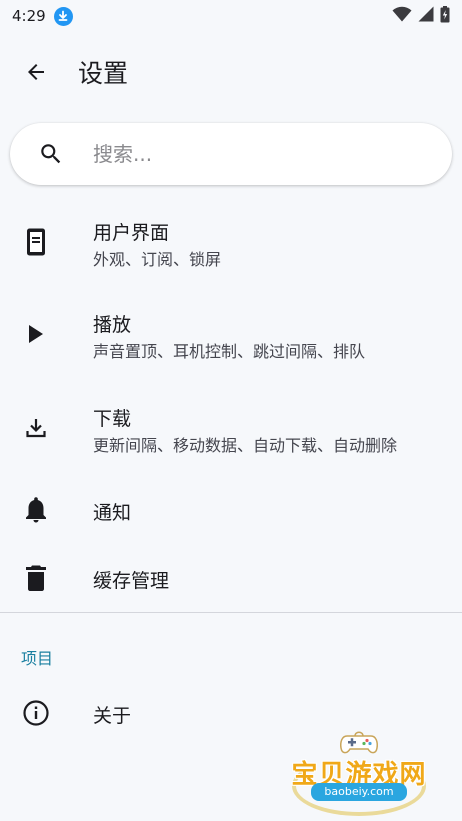  What do you see at coordinates (231, 249) in the screenshot?
I see `setting-user-interface: 用户界面 外观、订阅、锁屏` at bounding box center [231, 249].